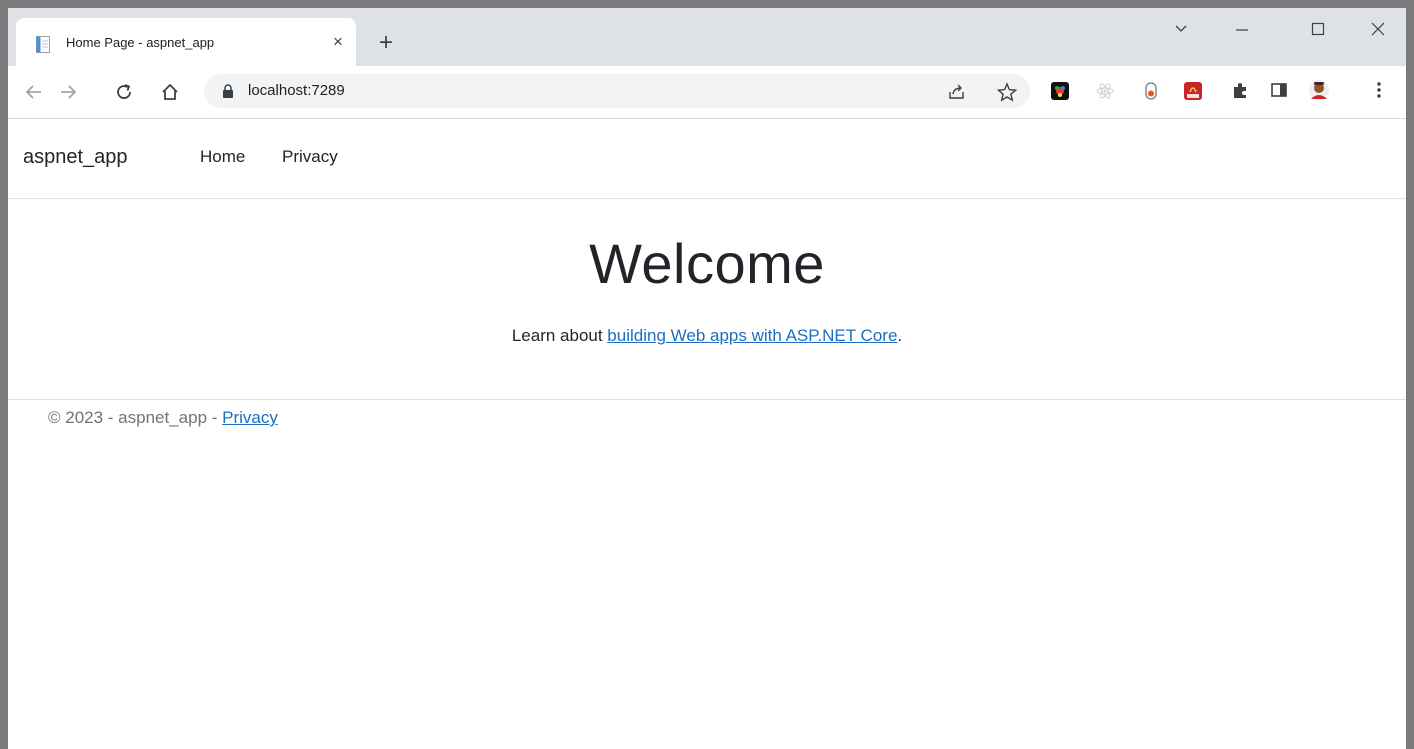  What do you see at coordinates (170, 92) in the screenshot?
I see `home-icon` at bounding box center [170, 92].